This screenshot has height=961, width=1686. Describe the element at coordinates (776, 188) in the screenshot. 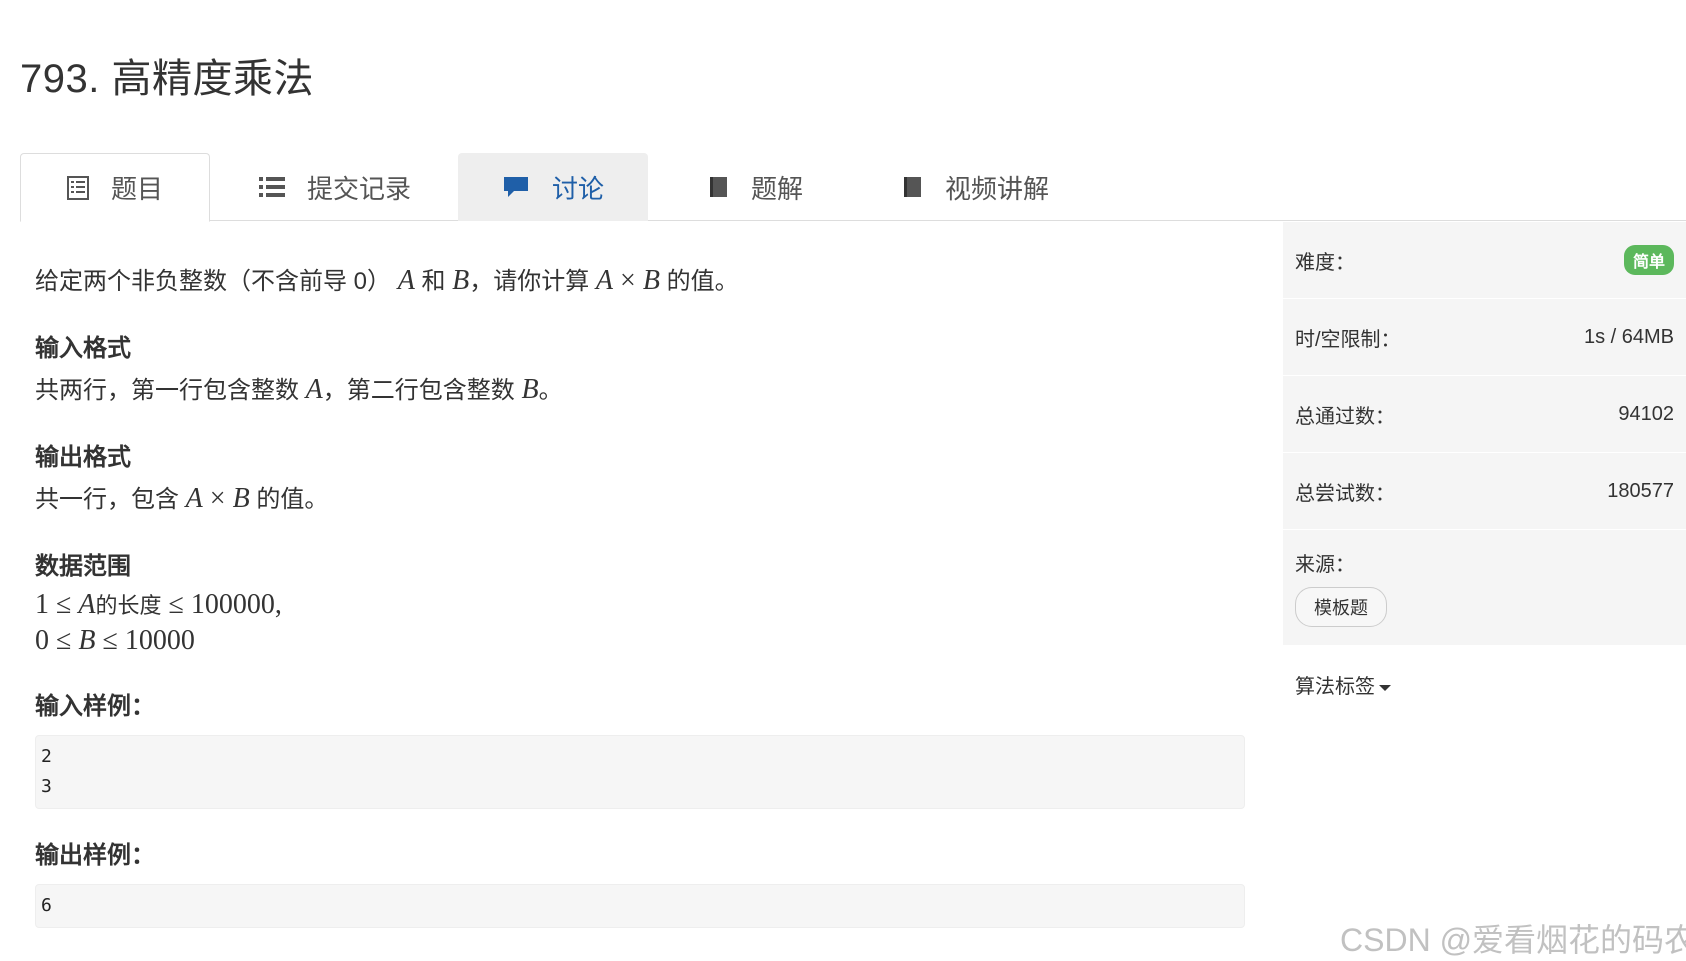

I see `tab-solutions-label: 题解` at that location.